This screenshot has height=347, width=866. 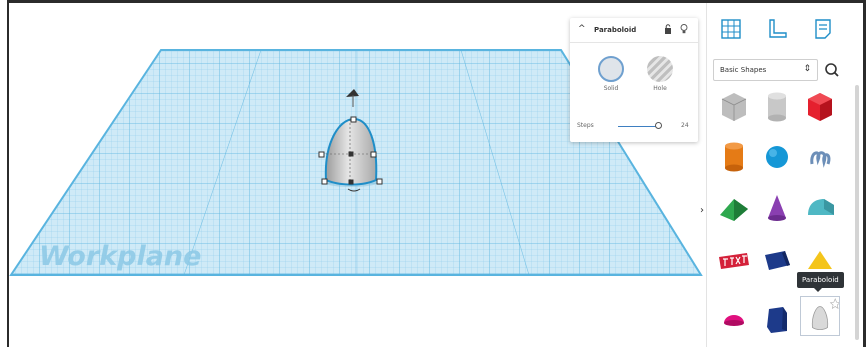 I want to click on notes-icon, so click(x=823, y=29).